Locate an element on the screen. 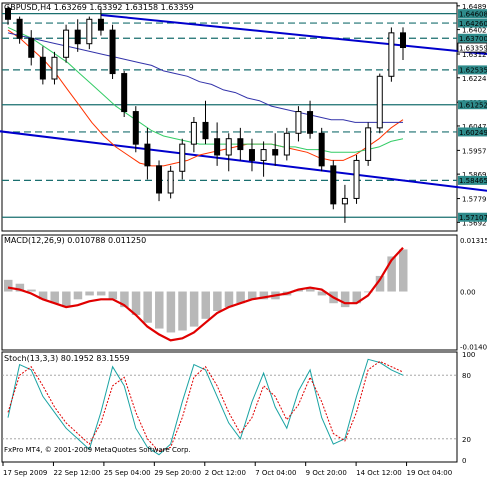 This screenshot has width=487, height=480. price-tag-label: 1.57107 is located at coordinates (473, 218).